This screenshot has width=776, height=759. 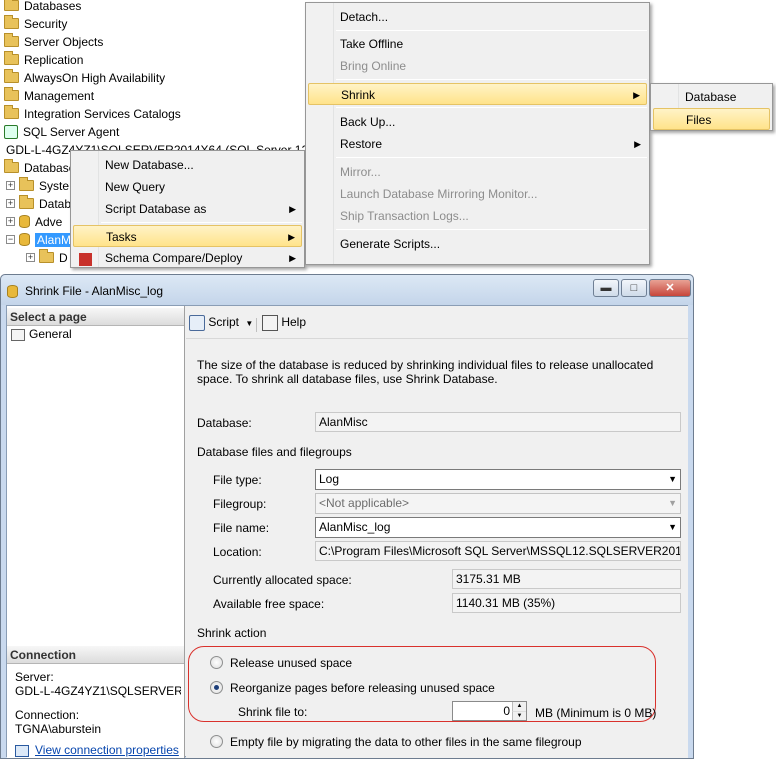 What do you see at coordinates (34, 222) in the screenshot?
I see `tree-node-adventureworks: + Adve` at bounding box center [34, 222].